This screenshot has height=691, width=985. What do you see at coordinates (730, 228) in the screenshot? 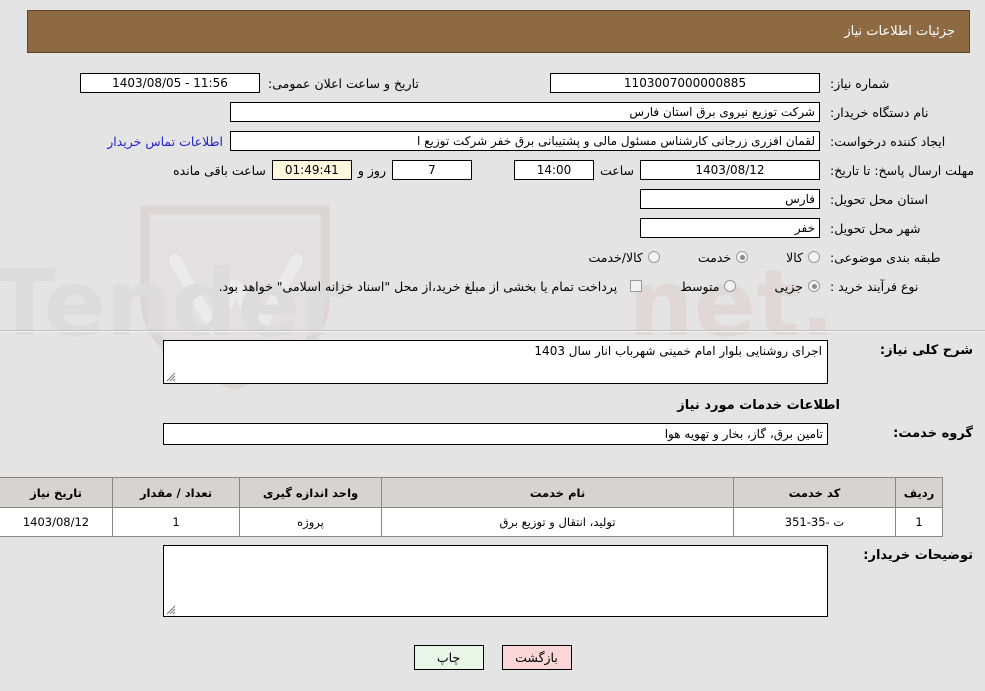
I see `city-field: خفر` at bounding box center [730, 228].